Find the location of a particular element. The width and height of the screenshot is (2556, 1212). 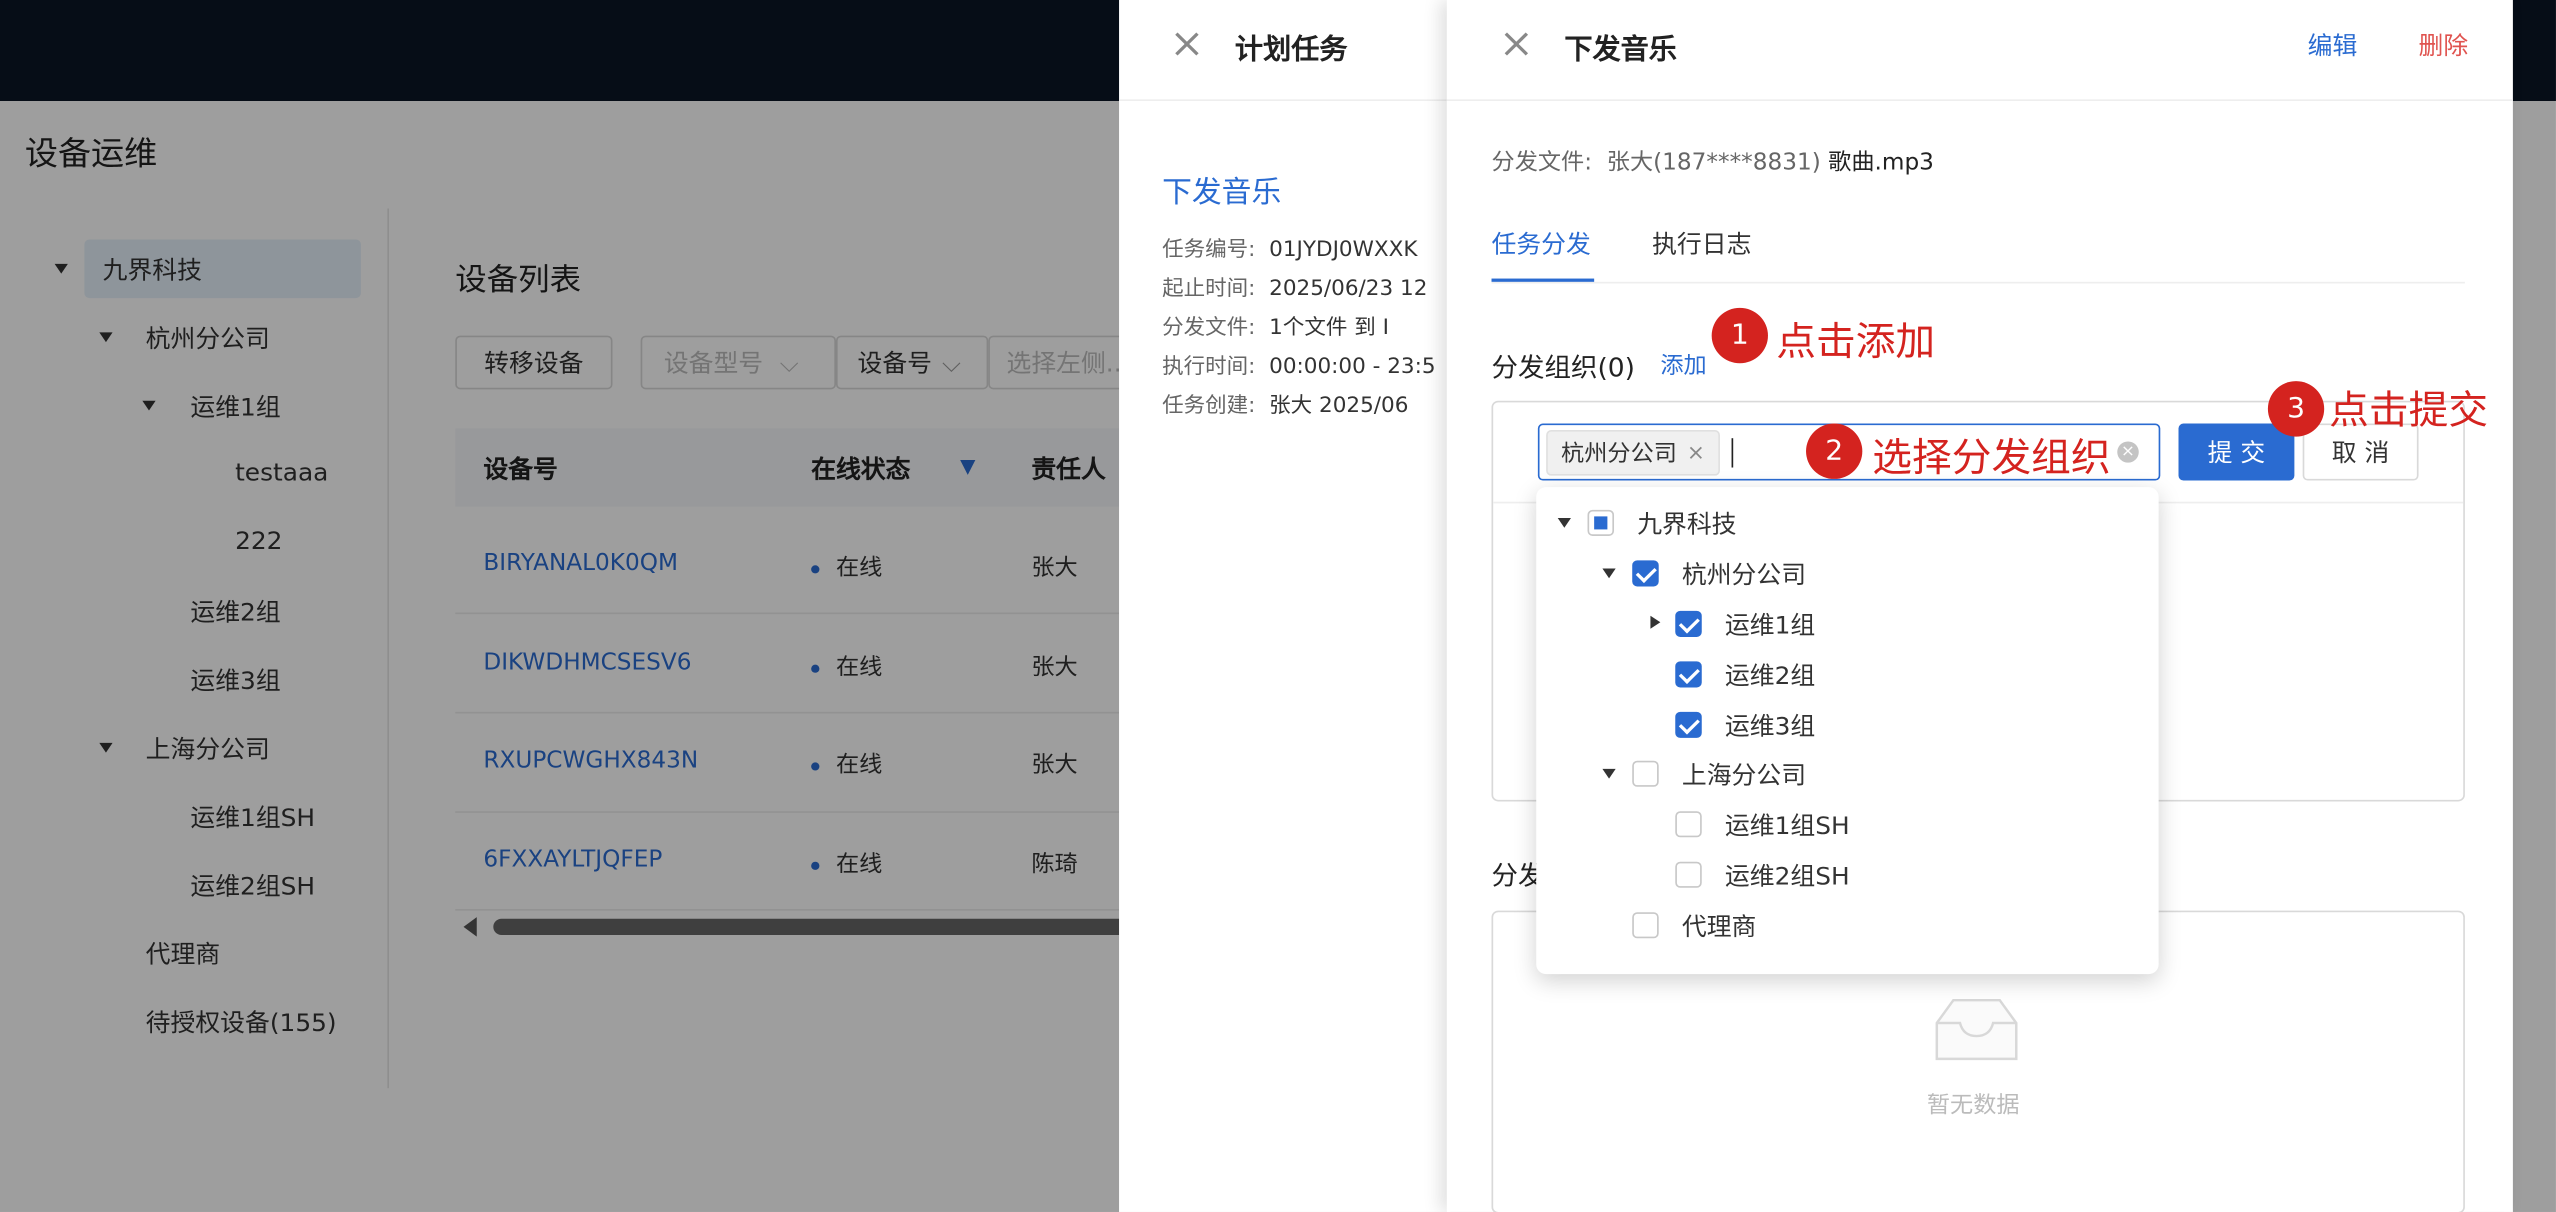

field-value: 1个文件 到 I is located at coordinates (1329, 328).